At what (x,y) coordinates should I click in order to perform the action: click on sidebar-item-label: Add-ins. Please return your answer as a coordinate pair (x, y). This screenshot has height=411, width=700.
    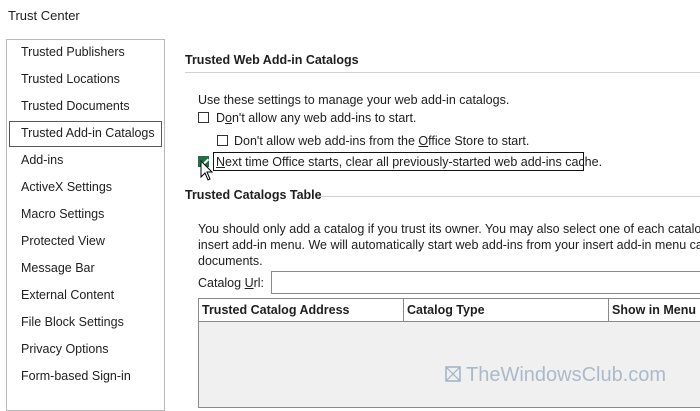
    Looking at the image, I should click on (42, 160).